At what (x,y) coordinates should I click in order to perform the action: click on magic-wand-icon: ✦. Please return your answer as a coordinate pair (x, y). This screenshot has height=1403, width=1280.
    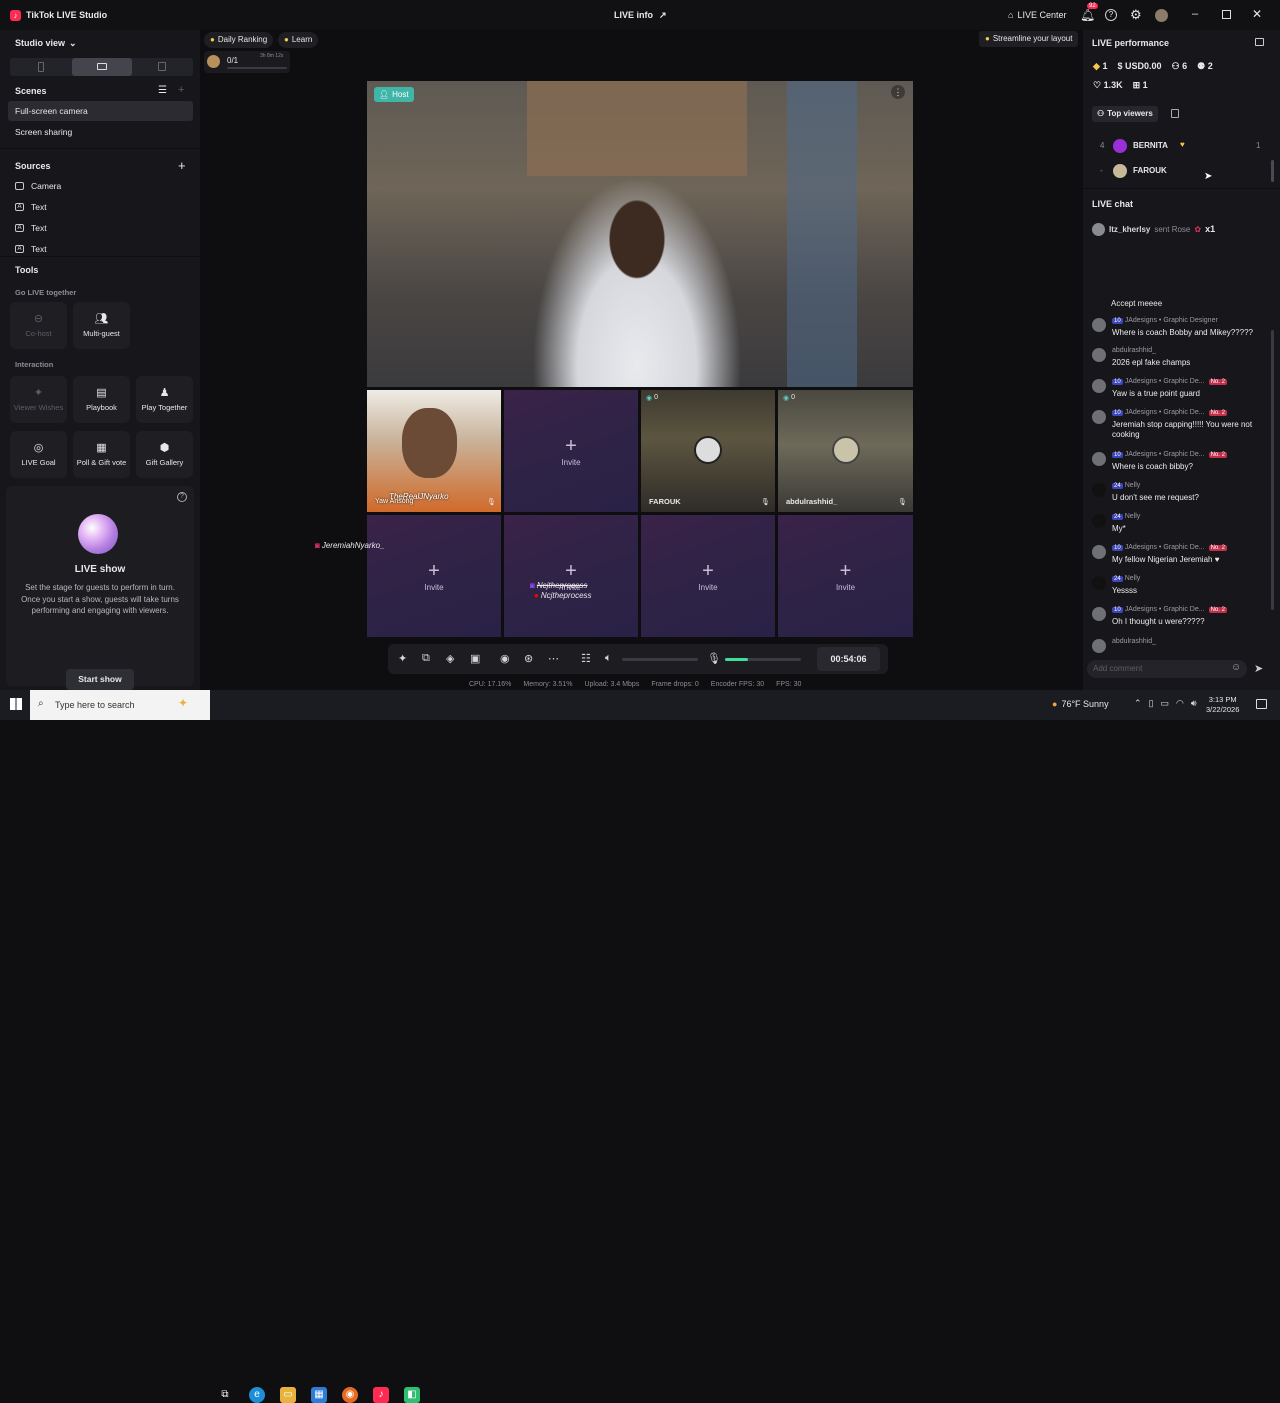
    Looking at the image, I should click on (402, 658).